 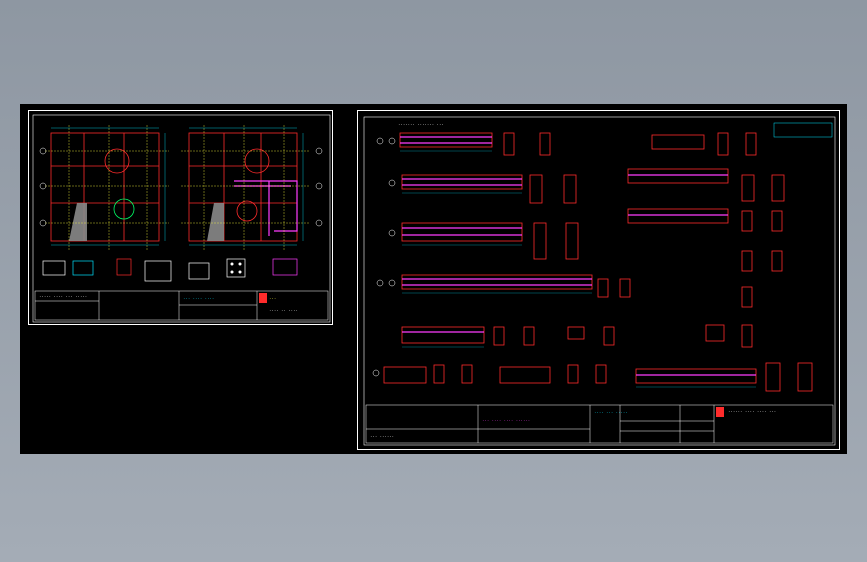 What do you see at coordinates (803, 130) in the screenshot?
I see `north-arrow-icon` at bounding box center [803, 130].